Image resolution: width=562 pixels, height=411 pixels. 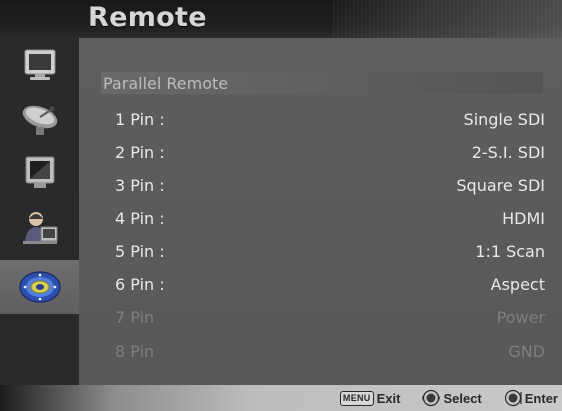 What do you see at coordinates (500, 185) in the screenshot?
I see `pin-value: Square SDI` at bounding box center [500, 185].